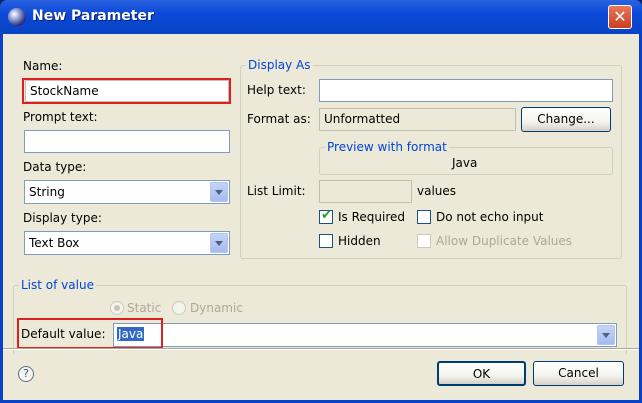 The height and width of the screenshot is (403, 642). Describe the element at coordinates (387, 147) in the screenshot. I see `preview-legend: Preview with format` at that location.